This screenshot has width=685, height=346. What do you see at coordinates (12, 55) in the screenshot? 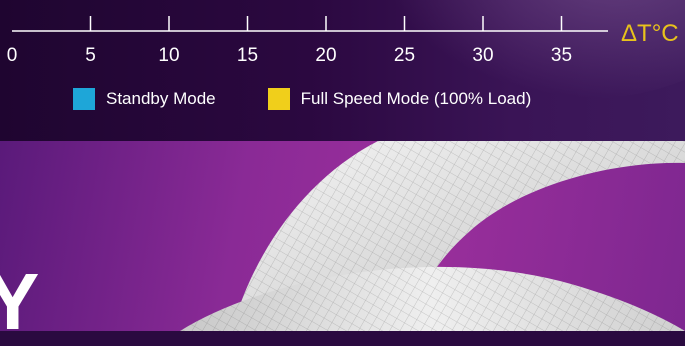
I see `x-tick-label-0: 0` at bounding box center [12, 55].